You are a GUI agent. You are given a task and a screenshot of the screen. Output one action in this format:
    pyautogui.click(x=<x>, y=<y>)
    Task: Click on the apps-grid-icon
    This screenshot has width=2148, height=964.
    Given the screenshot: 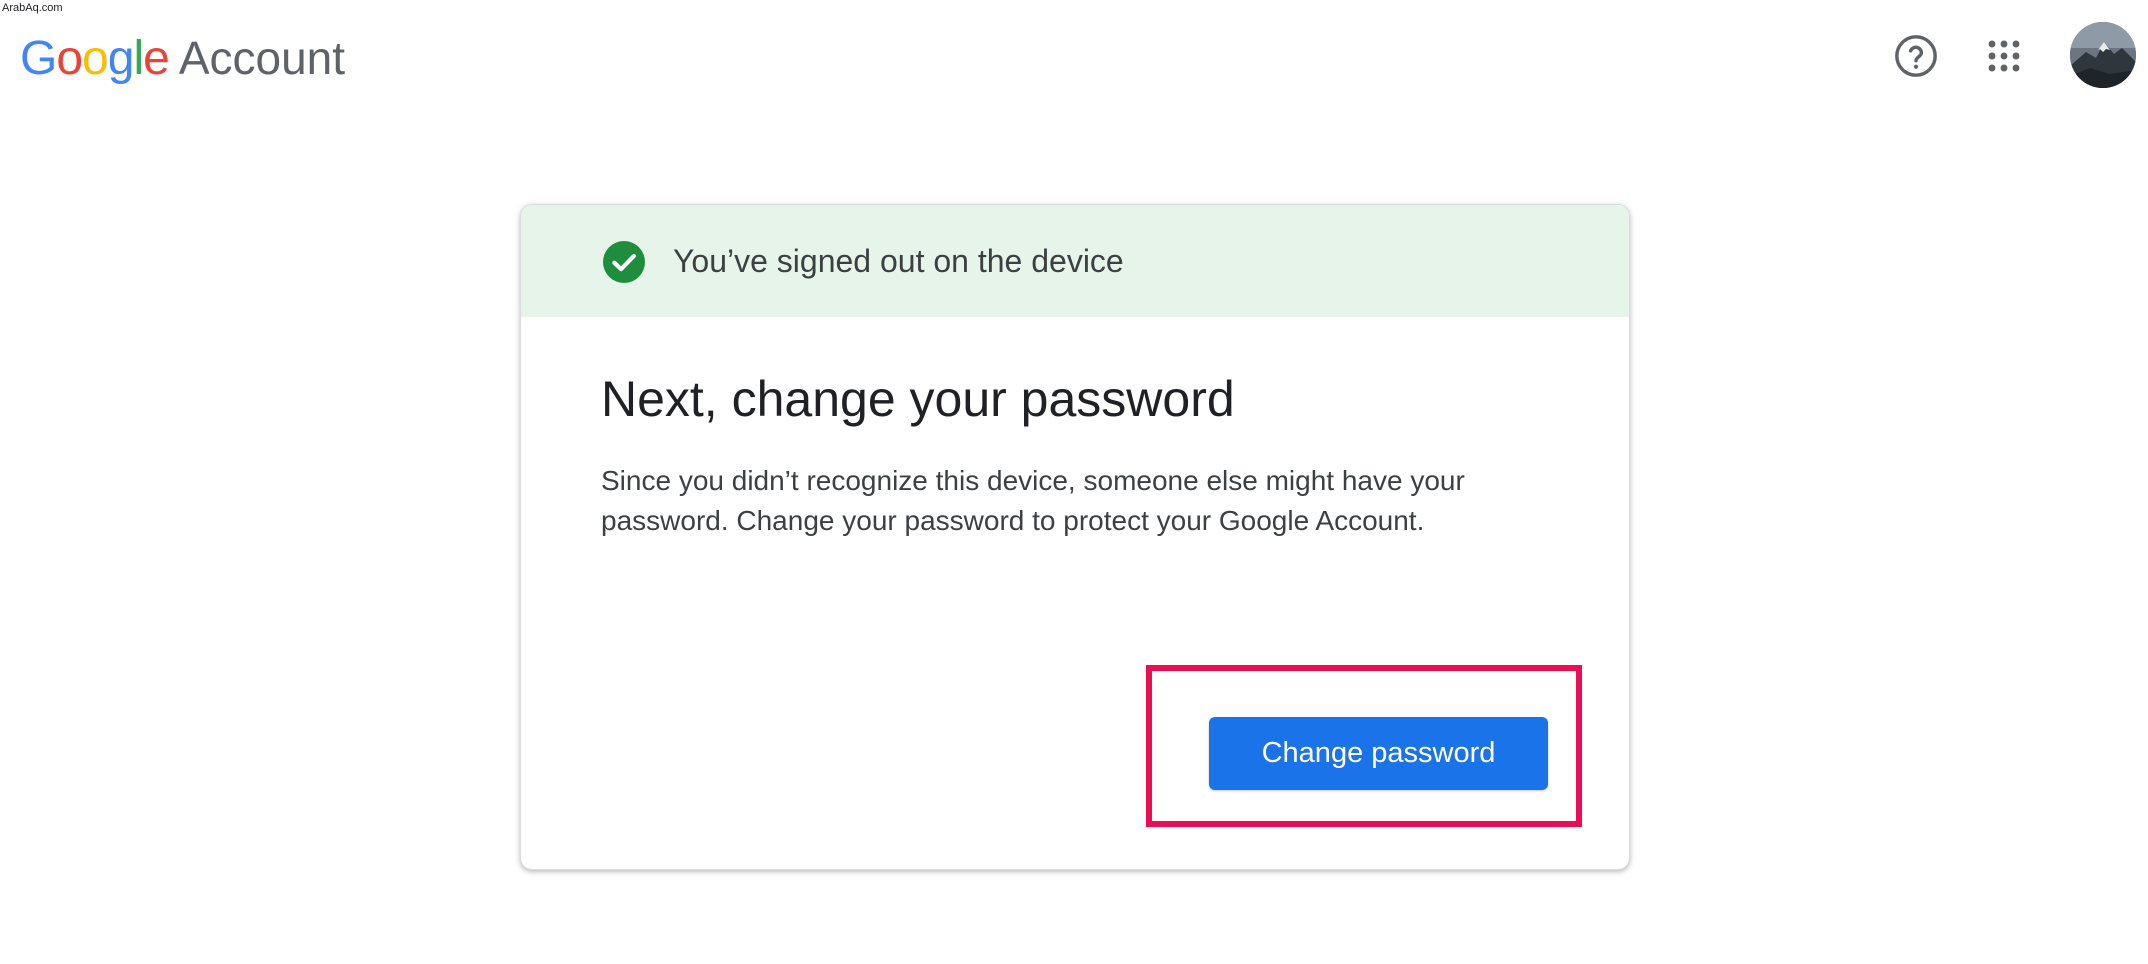 What is the action you would take?
    pyautogui.click(x=2004, y=56)
    